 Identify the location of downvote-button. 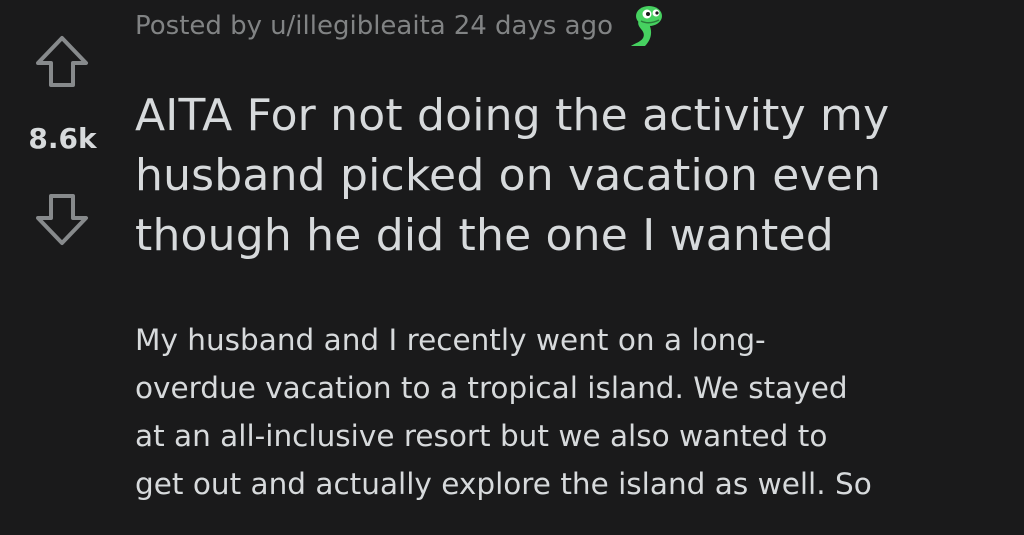
(62, 219).